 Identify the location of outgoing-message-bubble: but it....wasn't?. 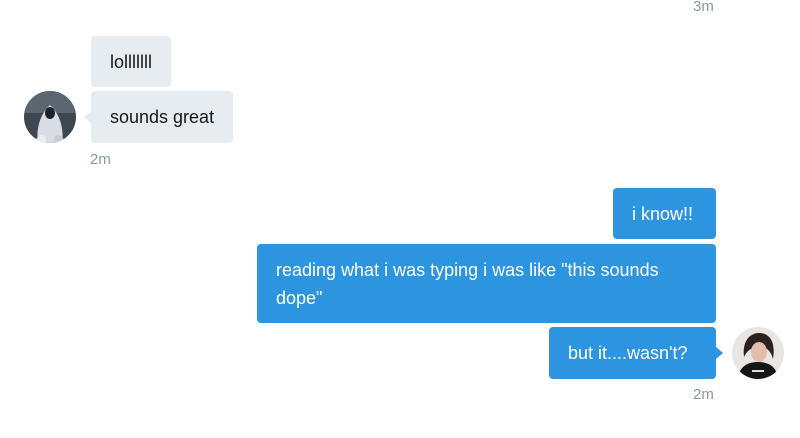
(632, 353).